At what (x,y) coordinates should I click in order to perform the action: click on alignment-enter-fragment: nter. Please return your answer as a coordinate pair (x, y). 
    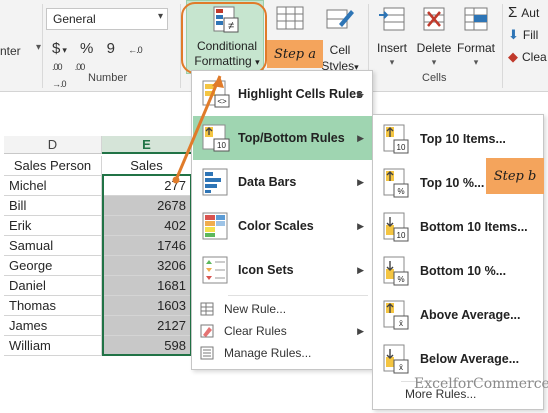
    Looking at the image, I should click on (10, 51).